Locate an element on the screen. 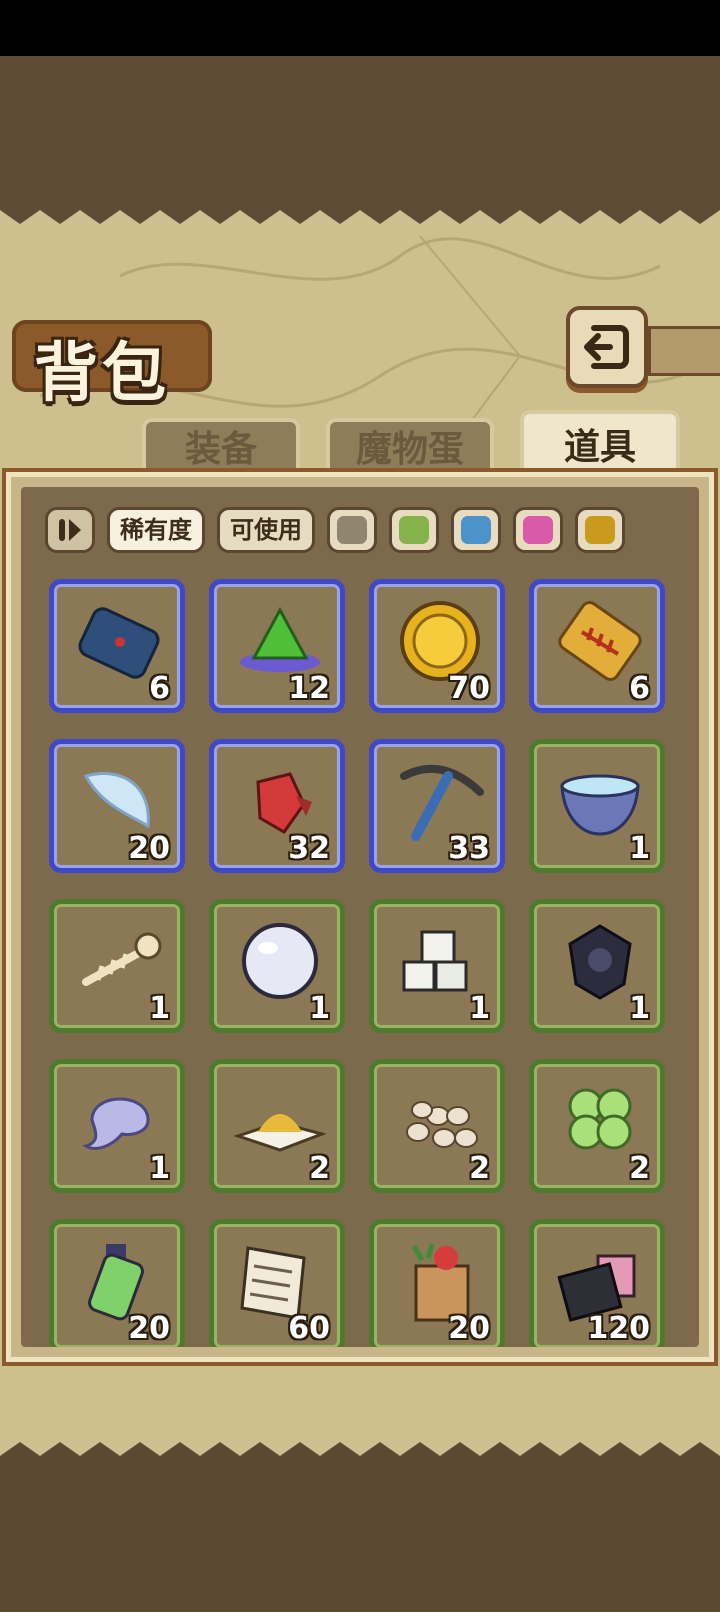 The height and width of the screenshot is (1612, 720). item-quantity: 32 is located at coordinates (309, 848).